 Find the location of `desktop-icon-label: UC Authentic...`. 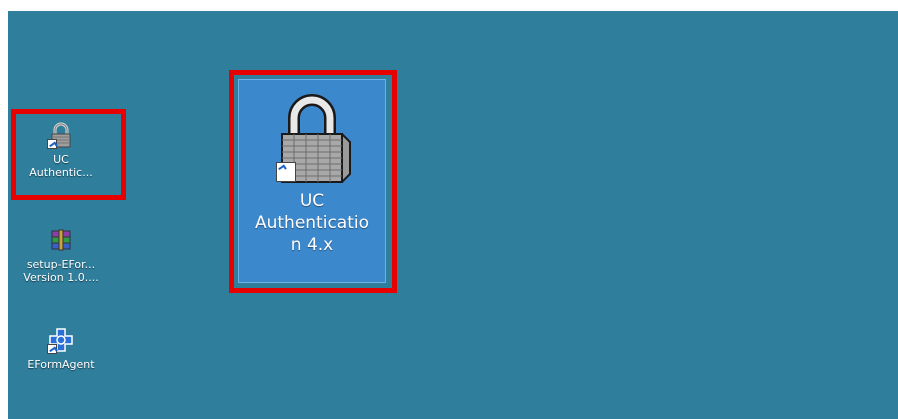

desktop-icon-label: UC Authentic... is located at coordinates (61, 166).